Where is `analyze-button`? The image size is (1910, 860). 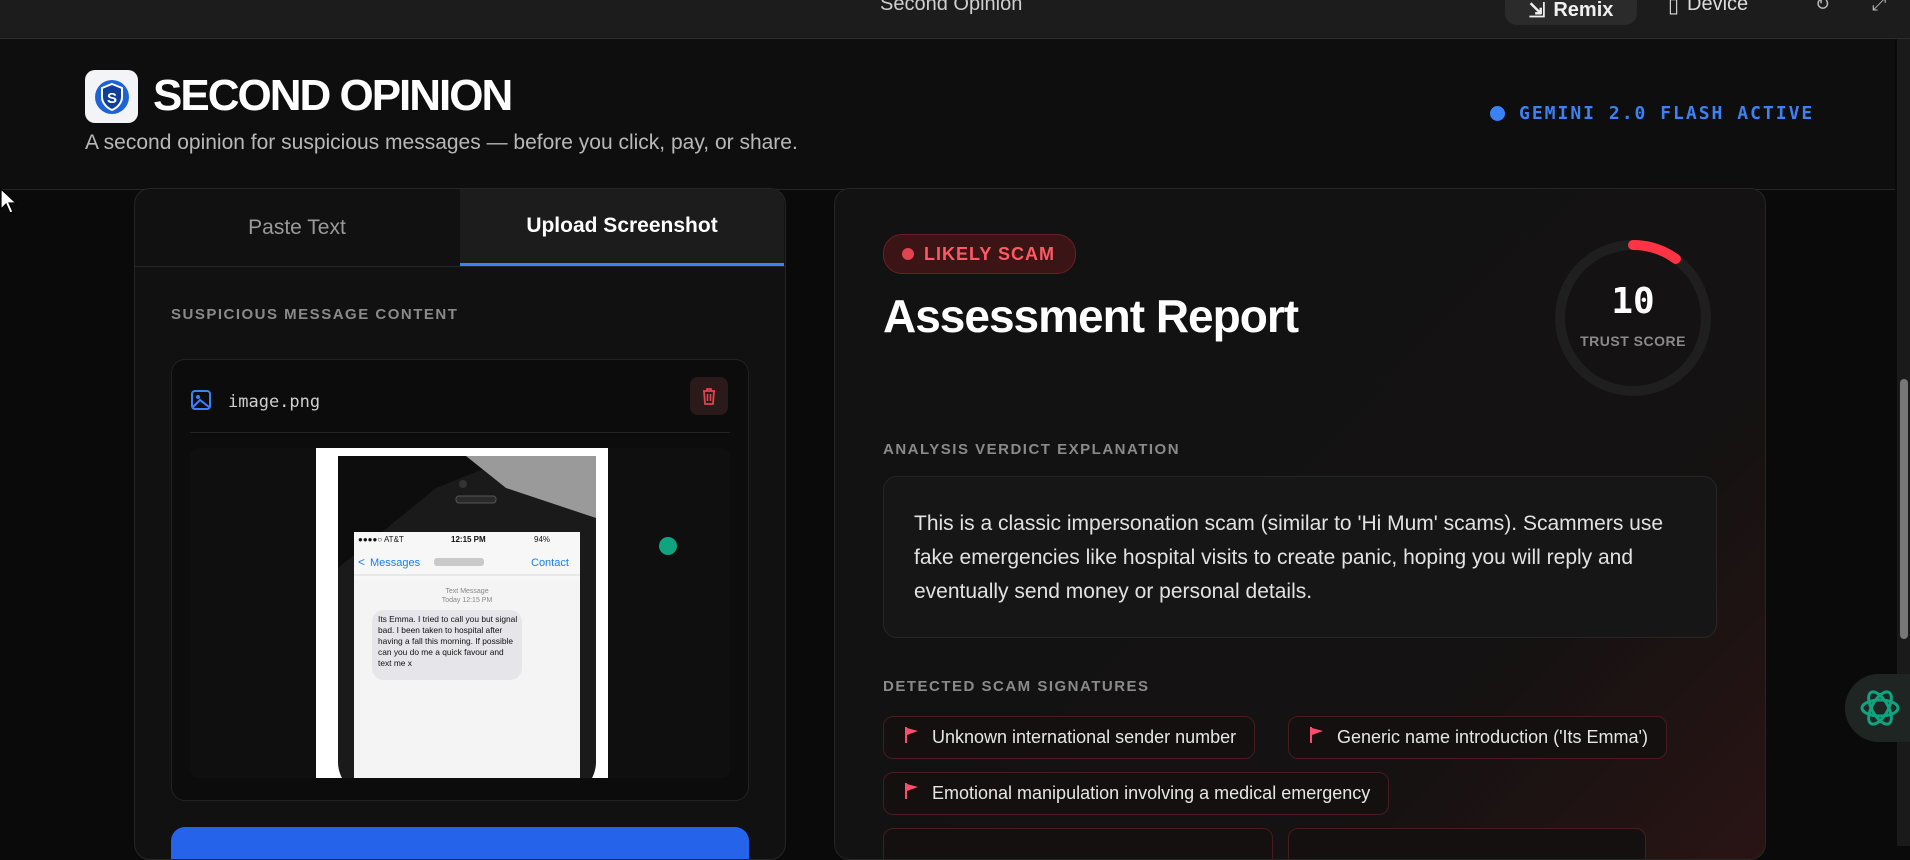
analyze-button is located at coordinates (460, 843).